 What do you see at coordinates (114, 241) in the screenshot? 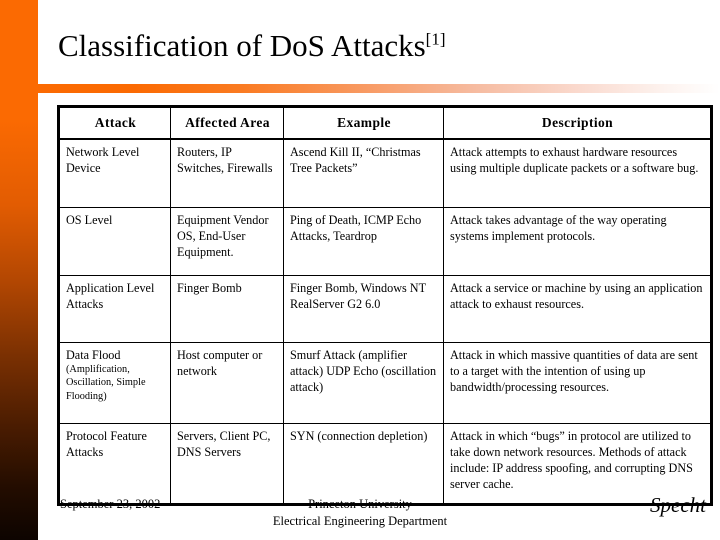
I see `cell-attack: OS Level` at bounding box center [114, 241].